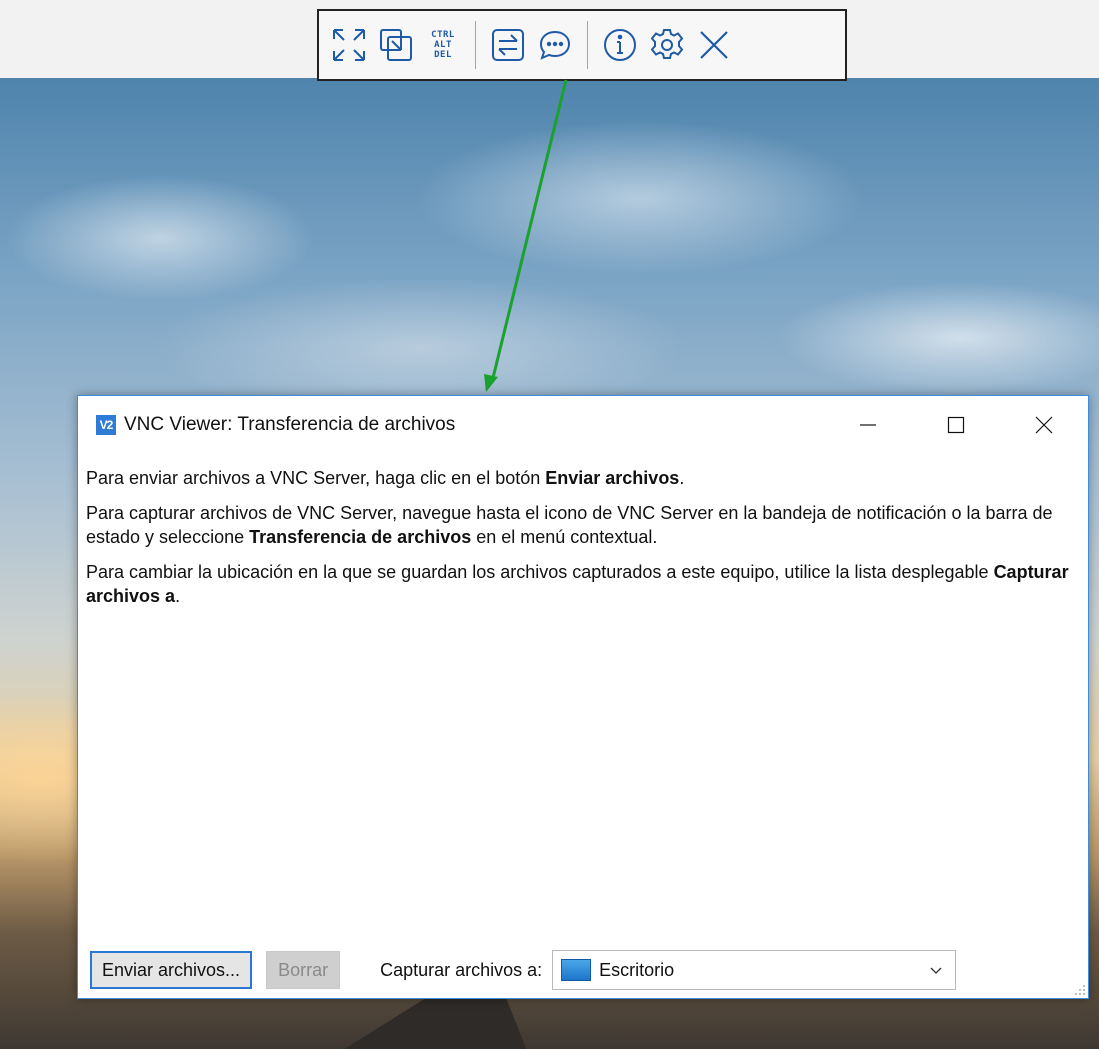  Describe the element at coordinates (582, 45) in the screenshot. I see `vnc-toolbar: CTRL ALT DEL` at that location.